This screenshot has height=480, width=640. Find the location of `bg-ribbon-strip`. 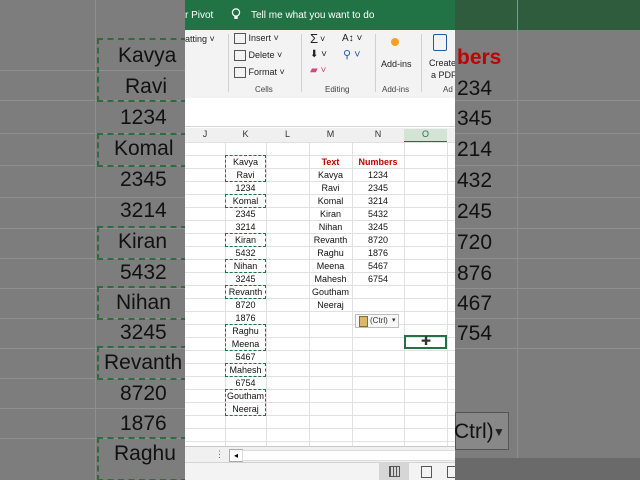

bg-ribbon-strip is located at coordinates (547, 15).